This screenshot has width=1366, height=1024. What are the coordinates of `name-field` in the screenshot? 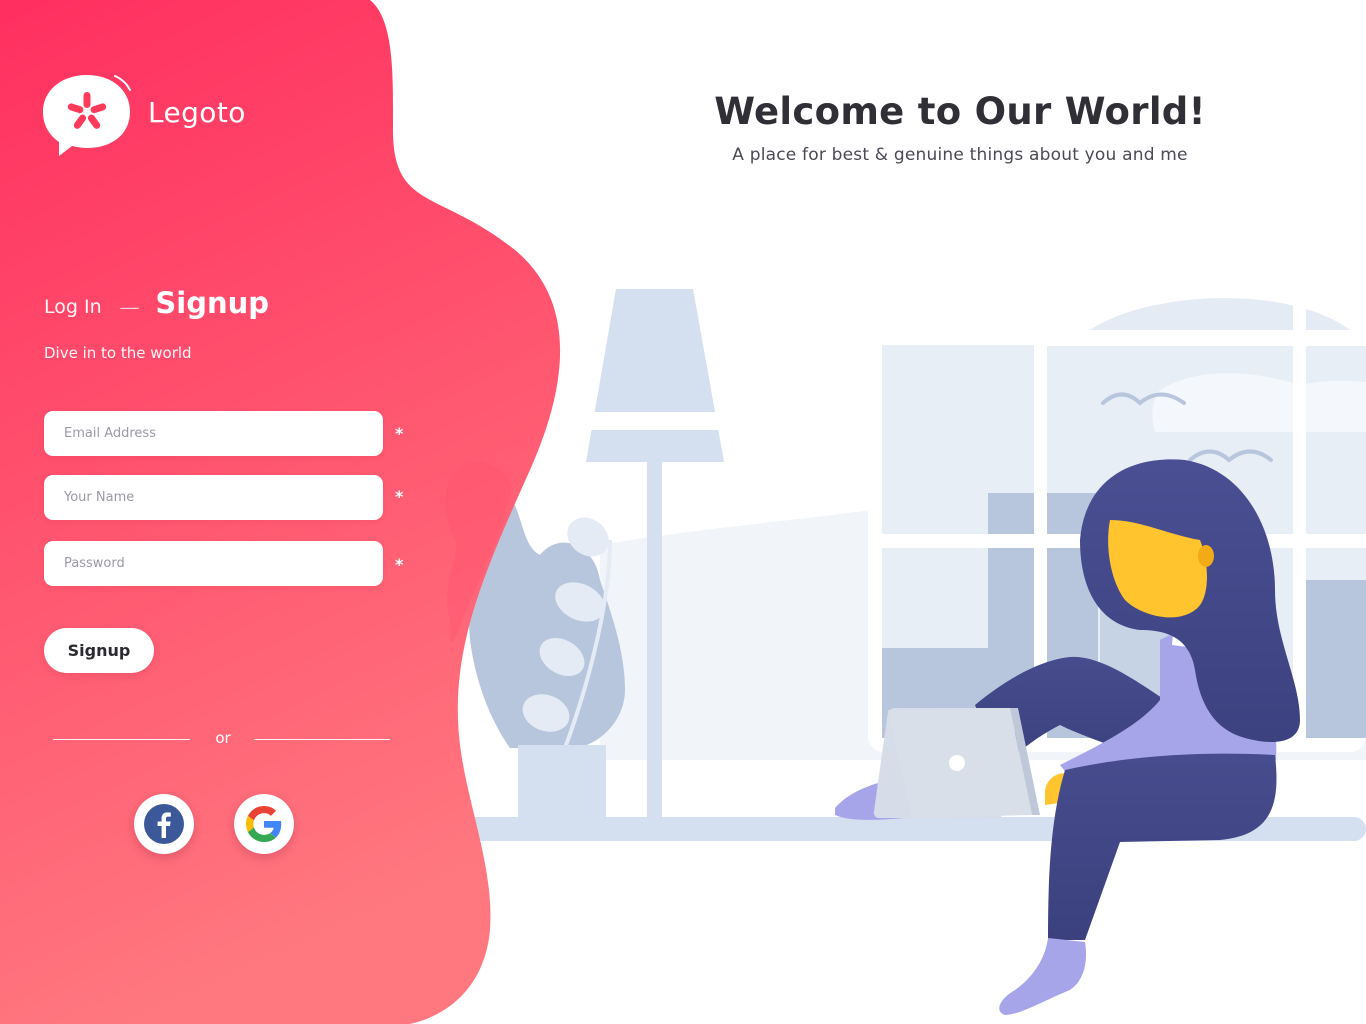 It's located at (213, 497).